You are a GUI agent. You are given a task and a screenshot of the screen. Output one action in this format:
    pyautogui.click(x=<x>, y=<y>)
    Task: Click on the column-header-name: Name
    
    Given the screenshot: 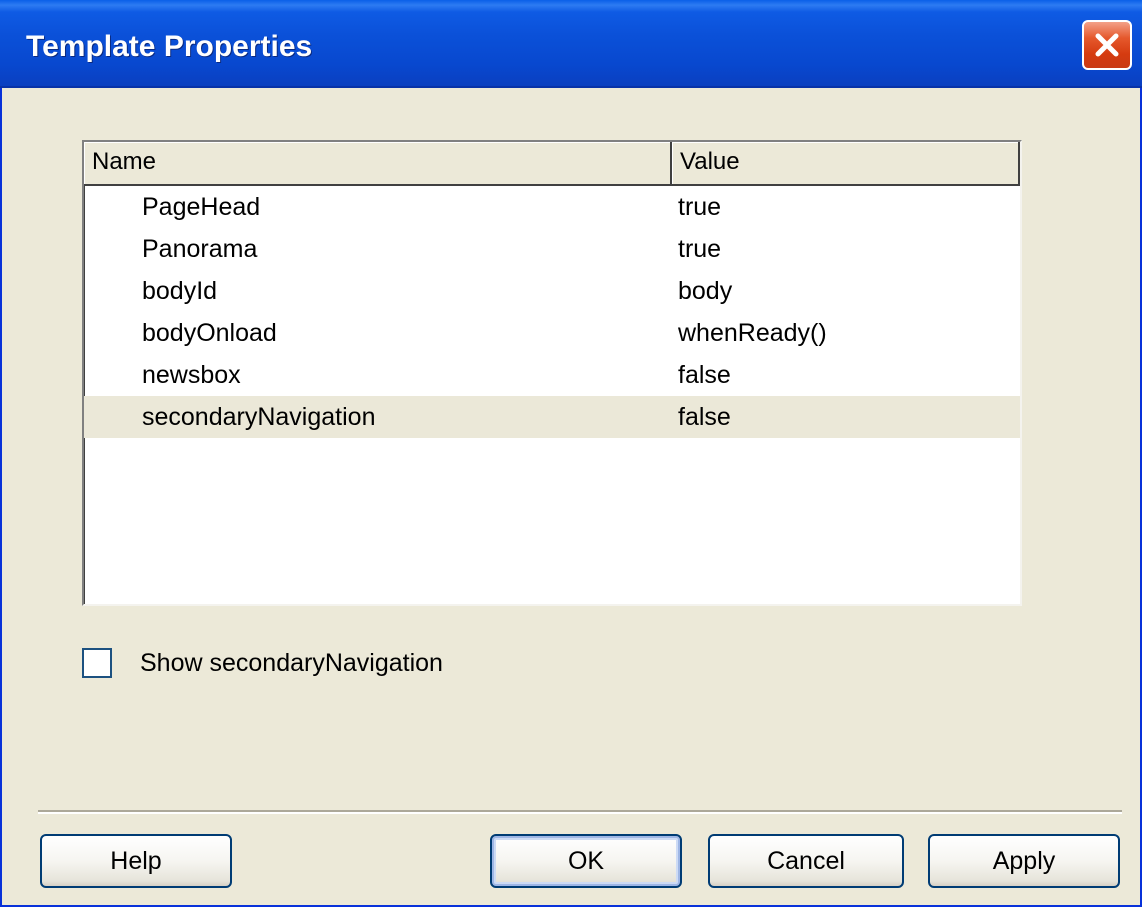 What is the action you would take?
    pyautogui.click(x=378, y=164)
    